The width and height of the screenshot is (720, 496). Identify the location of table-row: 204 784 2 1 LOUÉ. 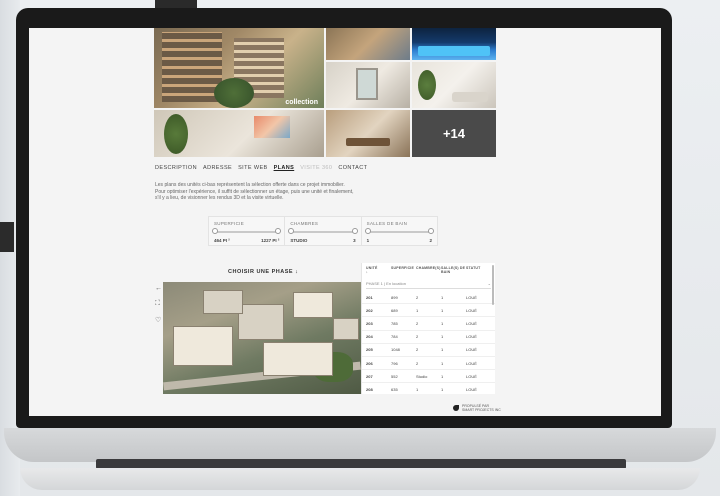
(428, 337).